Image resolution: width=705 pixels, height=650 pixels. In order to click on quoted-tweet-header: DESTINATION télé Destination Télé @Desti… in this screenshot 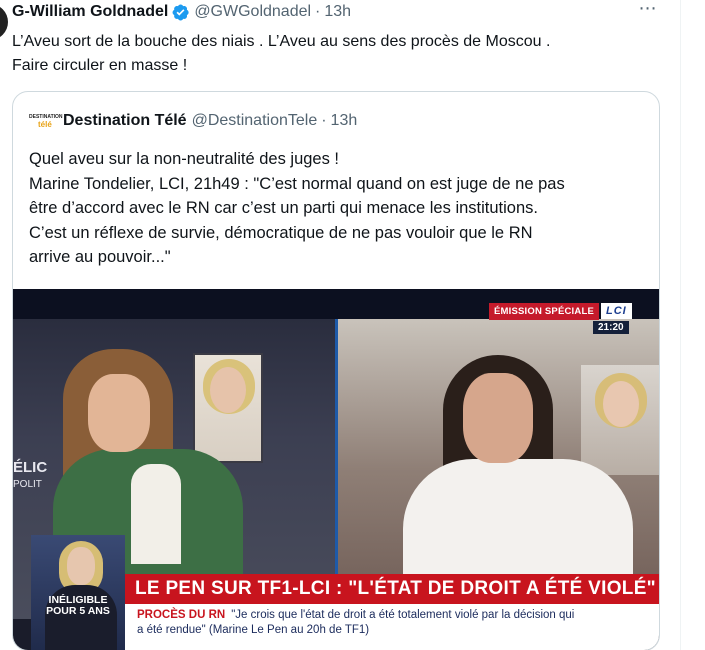, I will do `click(344, 121)`.